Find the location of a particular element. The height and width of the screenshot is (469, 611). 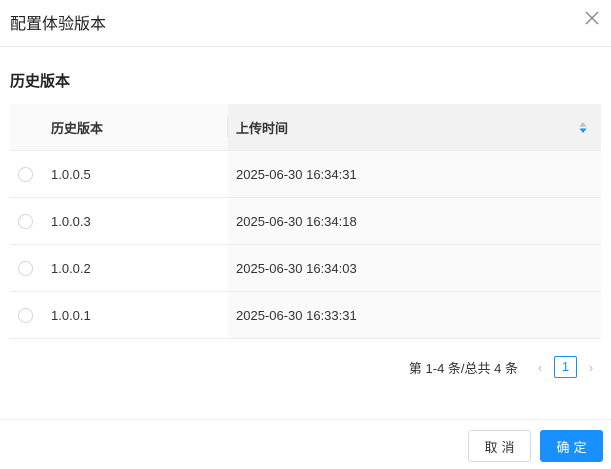

table-row: 1.0.0.1 2025-06-30 16:33:31 is located at coordinates (305, 315).